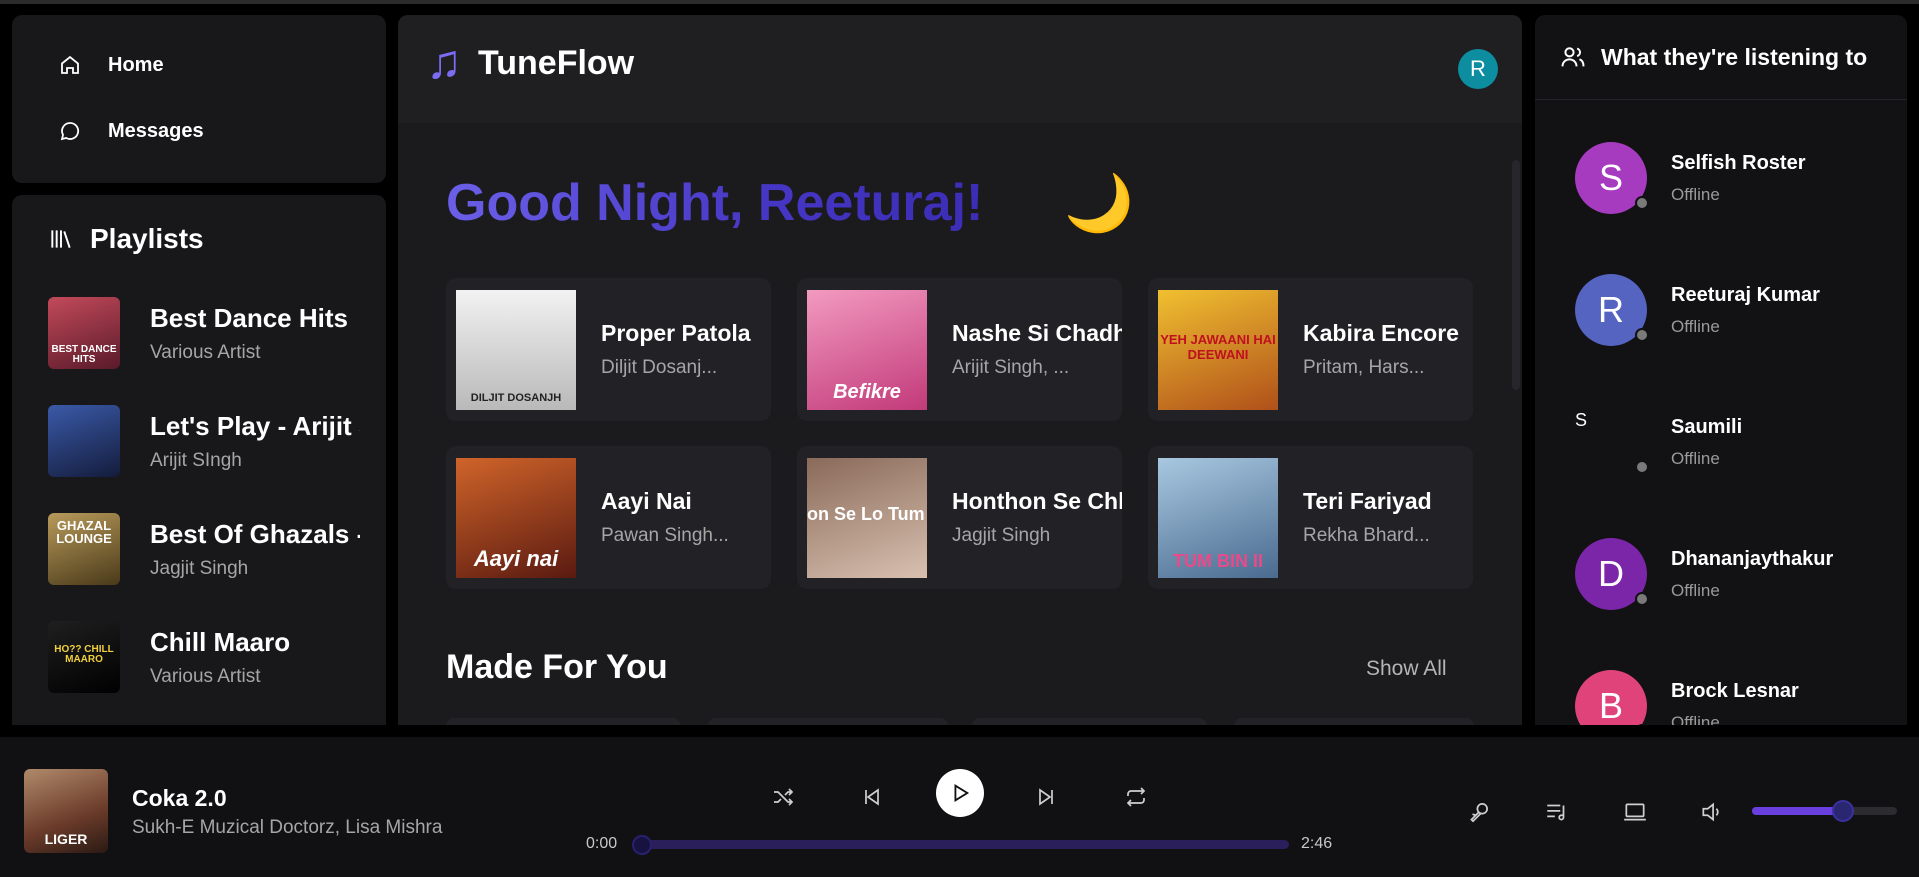  What do you see at coordinates (1381, 333) in the screenshot?
I see `card-title: Kabira Encore` at bounding box center [1381, 333].